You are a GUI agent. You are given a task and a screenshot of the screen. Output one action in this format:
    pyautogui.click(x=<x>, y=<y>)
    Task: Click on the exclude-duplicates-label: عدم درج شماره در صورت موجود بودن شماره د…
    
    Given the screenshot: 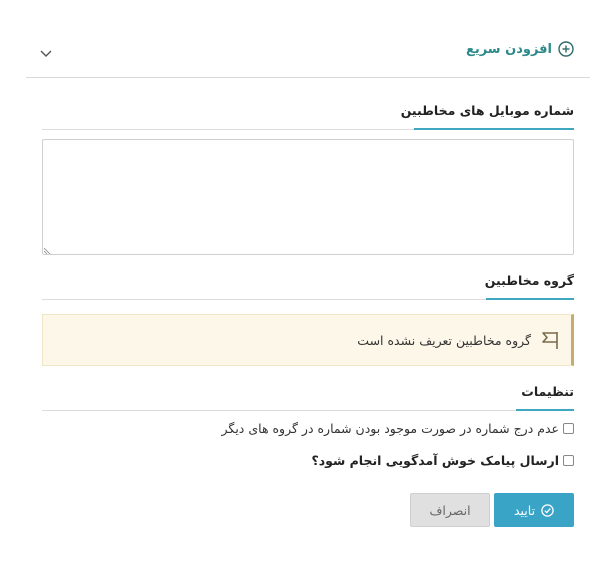 What is the action you would take?
    pyautogui.click(x=390, y=428)
    